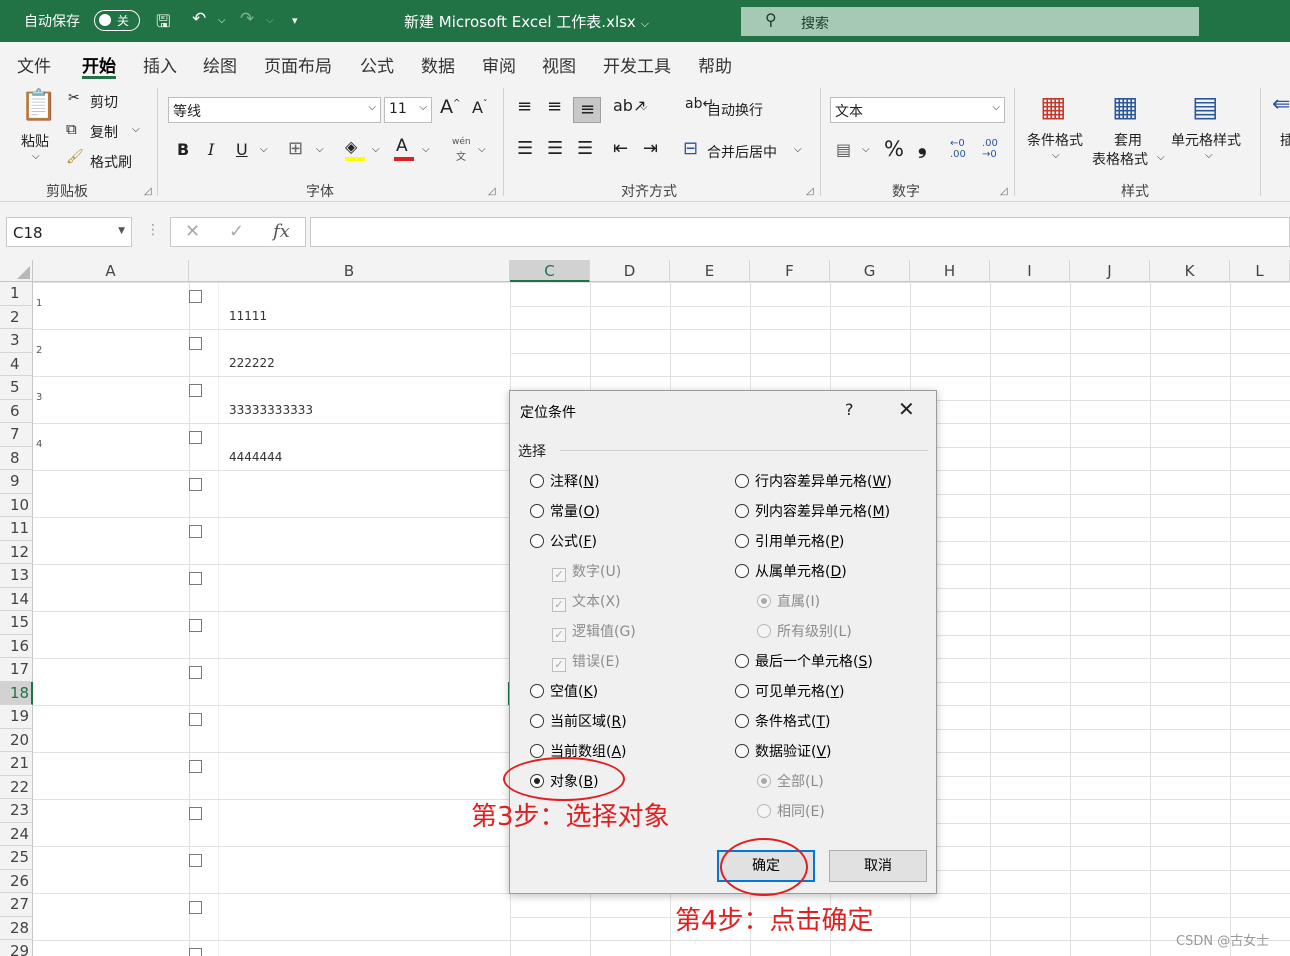 The height and width of the screenshot is (956, 1290). I want to click on cell-styles-icon: ▤, so click(1205, 106).